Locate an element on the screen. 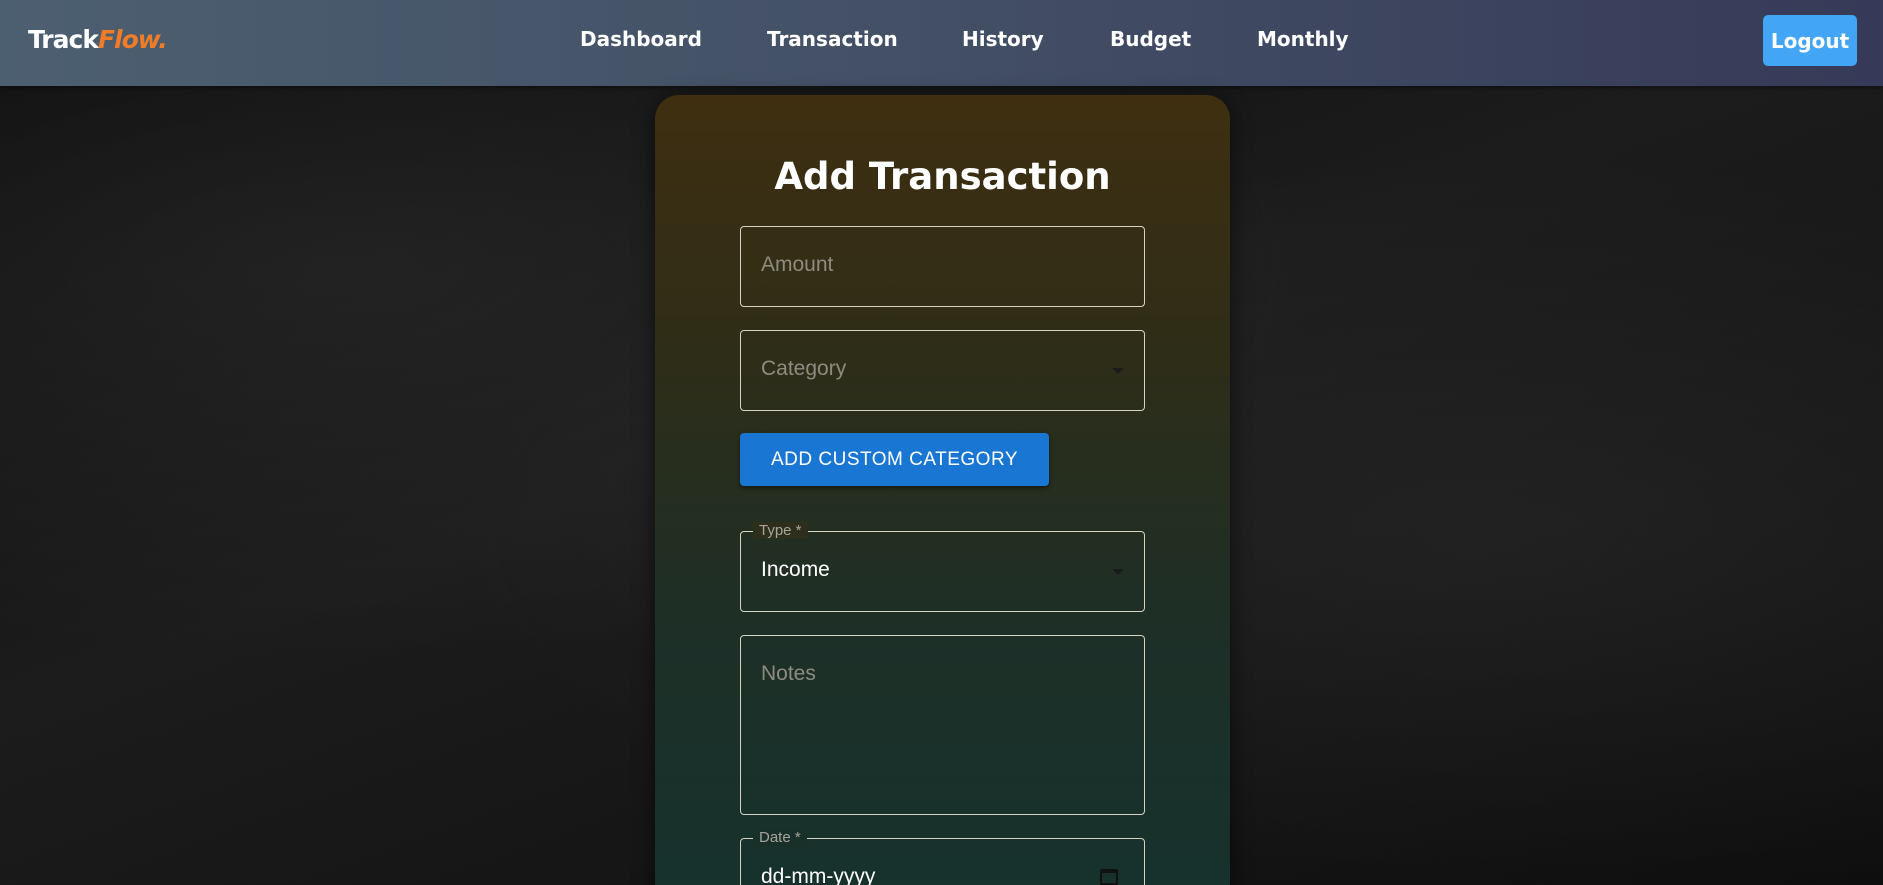  logout-button: Logout is located at coordinates (1810, 40).